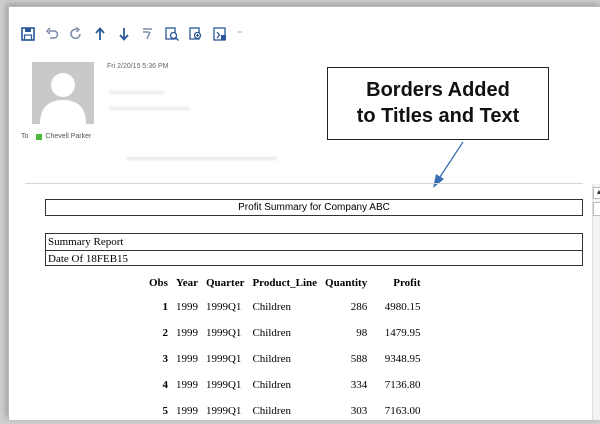 The height and width of the screenshot is (424, 600). Describe the element at coordinates (362, 333) in the screenshot. I see `cell-quantity: 98` at that location.